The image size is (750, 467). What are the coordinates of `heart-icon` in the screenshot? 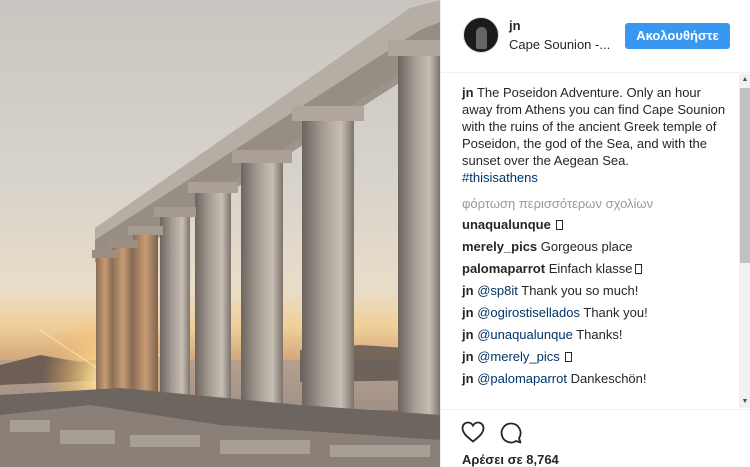 It's located at (473, 432).